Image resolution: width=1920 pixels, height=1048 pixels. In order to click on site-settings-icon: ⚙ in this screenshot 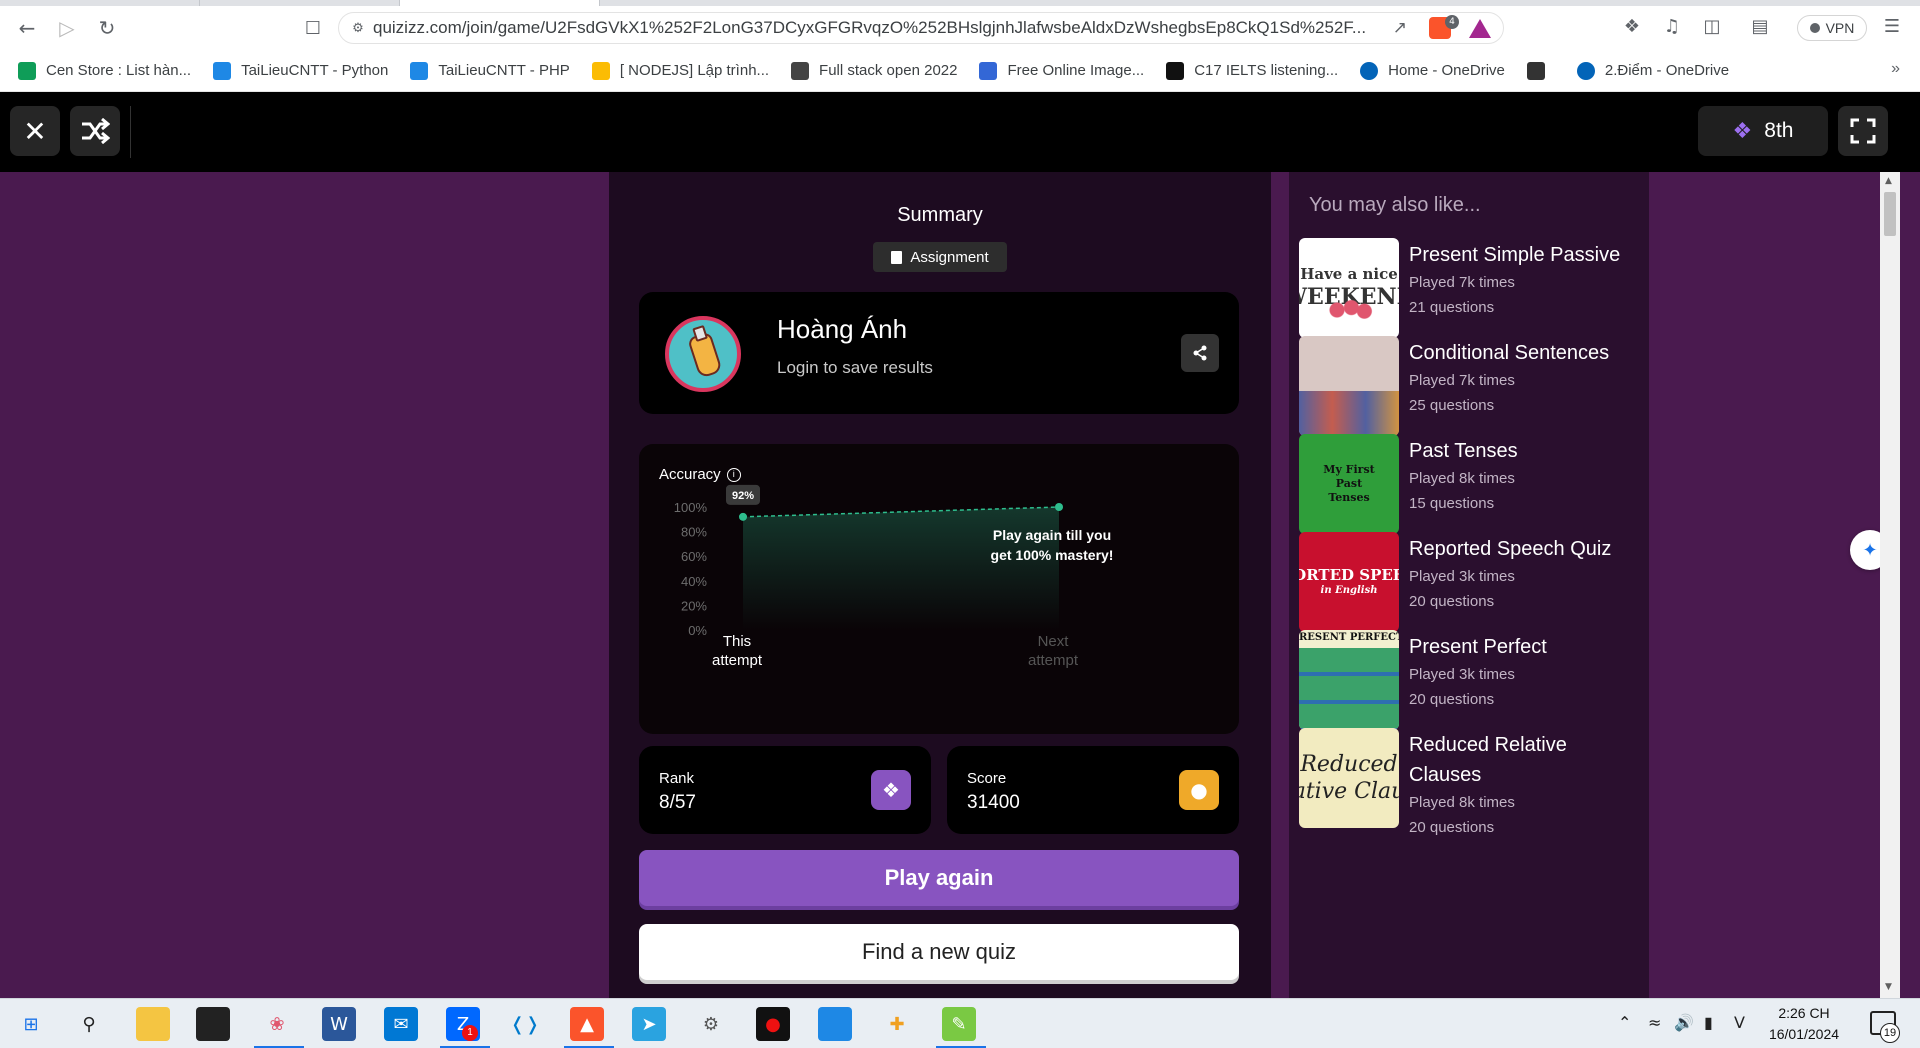, I will do `click(358, 28)`.